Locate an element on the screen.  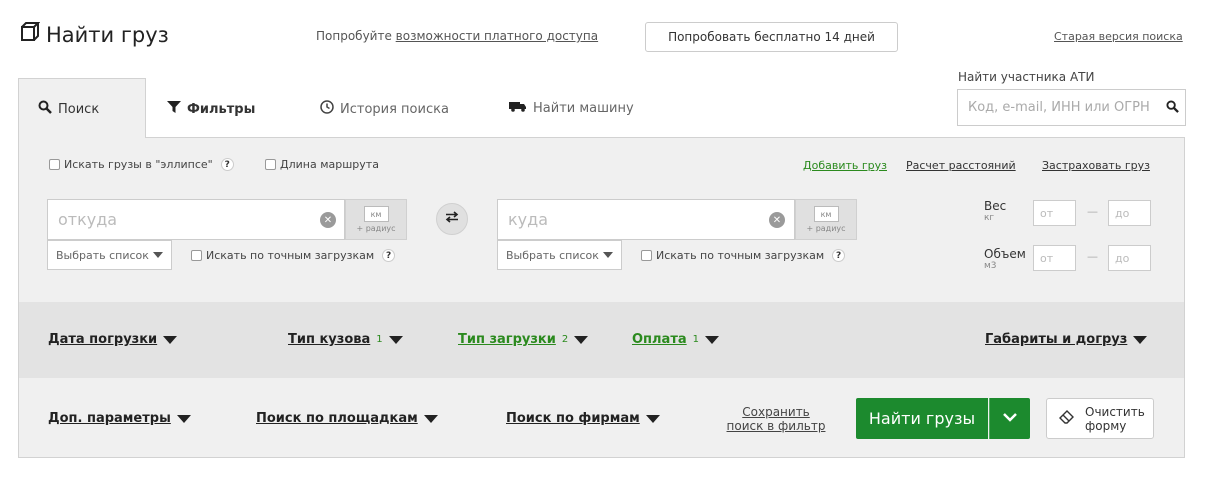
from-select-list-label: Выбрать список is located at coordinates (102, 255).